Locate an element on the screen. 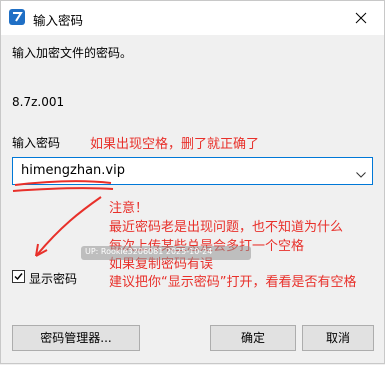 The image size is (385, 365). 7zip-app-icon is located at coordinates (17, 17).